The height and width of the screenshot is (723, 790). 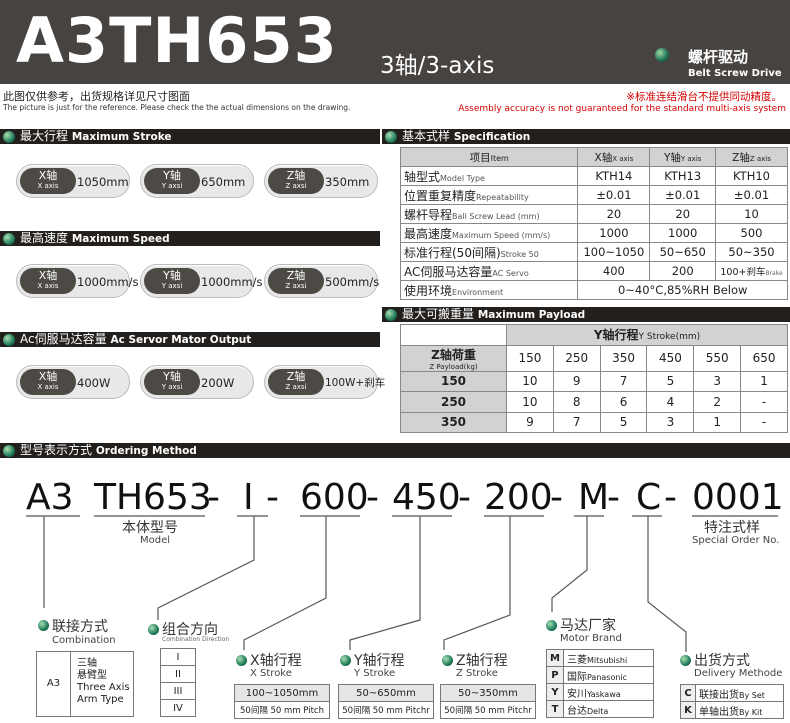 I want to click on delivery-table: C 联接出货By Set K 单轴出货By Kit, so click(x=732, y=701).